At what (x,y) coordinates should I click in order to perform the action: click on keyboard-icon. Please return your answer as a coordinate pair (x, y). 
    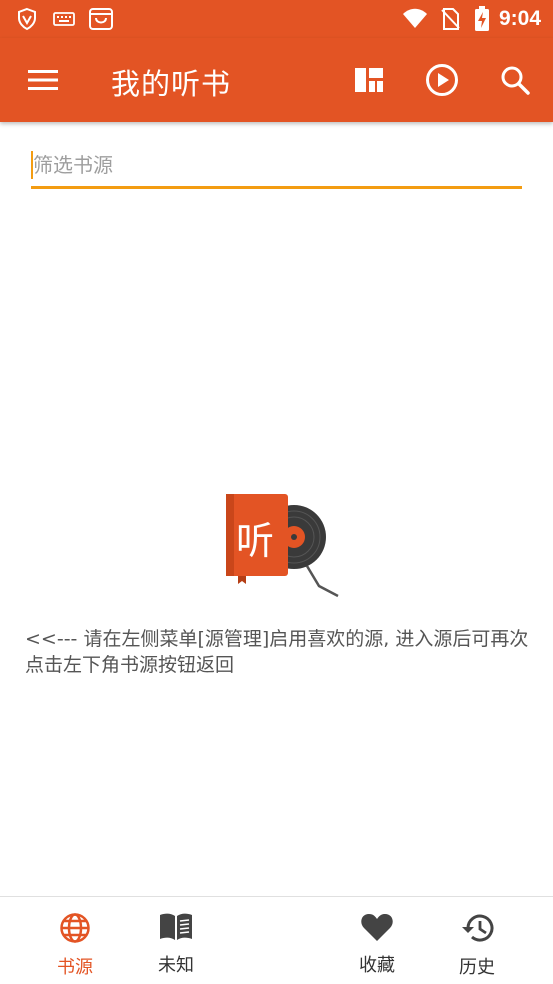
    Looking at the image, I should click on (64, 19).